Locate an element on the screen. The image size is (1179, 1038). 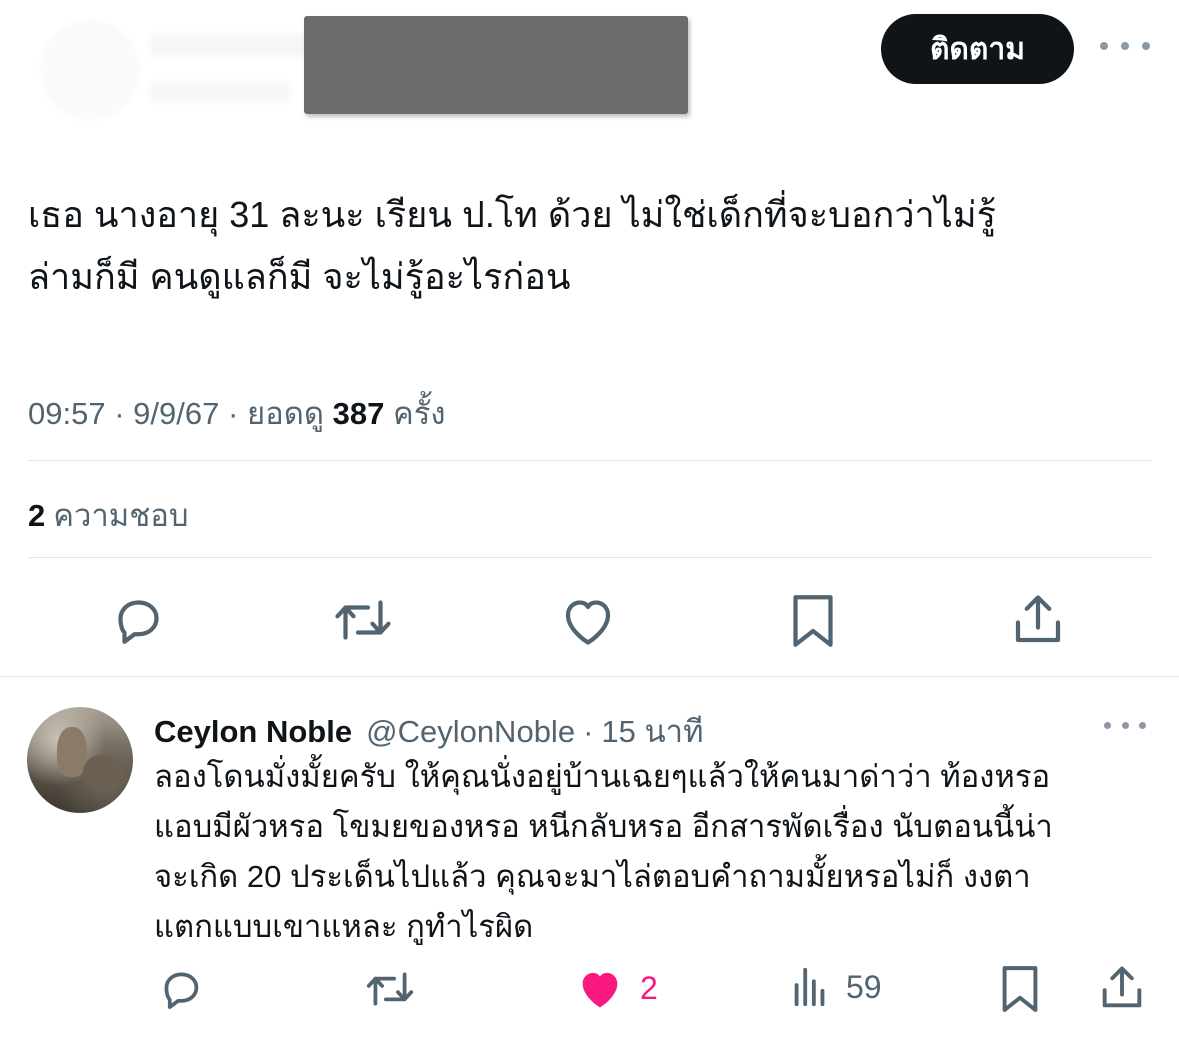
tweet-date: 9/9/67 is located at coordinates (176, 413).